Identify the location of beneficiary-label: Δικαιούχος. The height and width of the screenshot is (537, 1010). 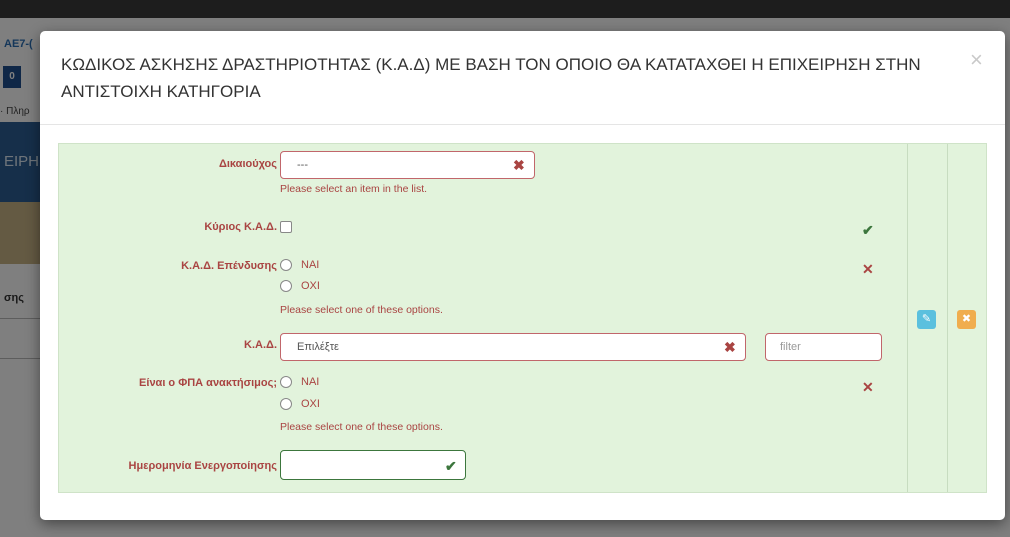
(247, 164).